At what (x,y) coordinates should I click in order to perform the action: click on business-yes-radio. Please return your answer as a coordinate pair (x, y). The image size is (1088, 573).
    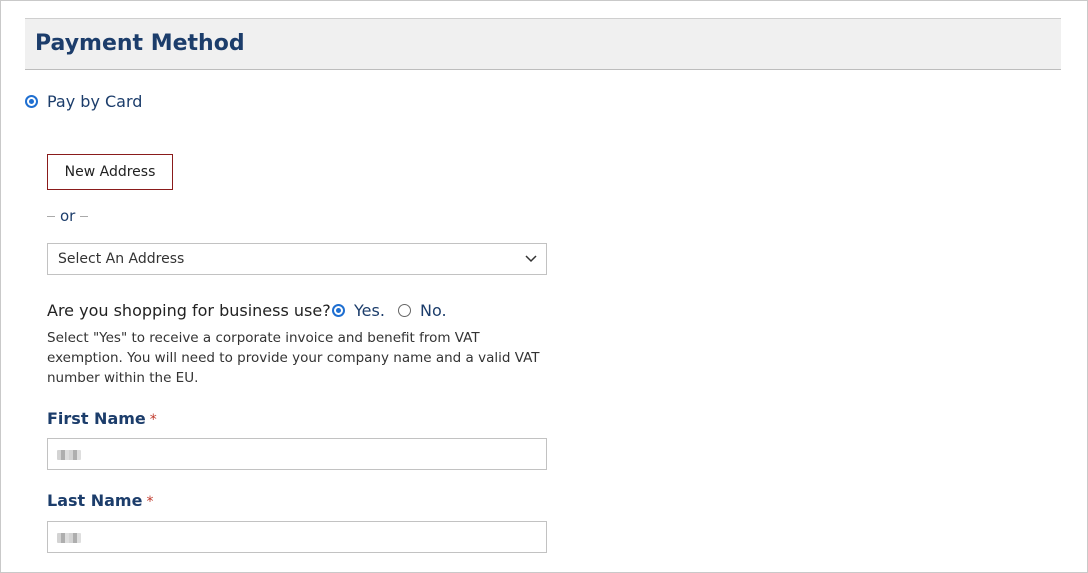
    Looking at the image, I should click on (338, 310).